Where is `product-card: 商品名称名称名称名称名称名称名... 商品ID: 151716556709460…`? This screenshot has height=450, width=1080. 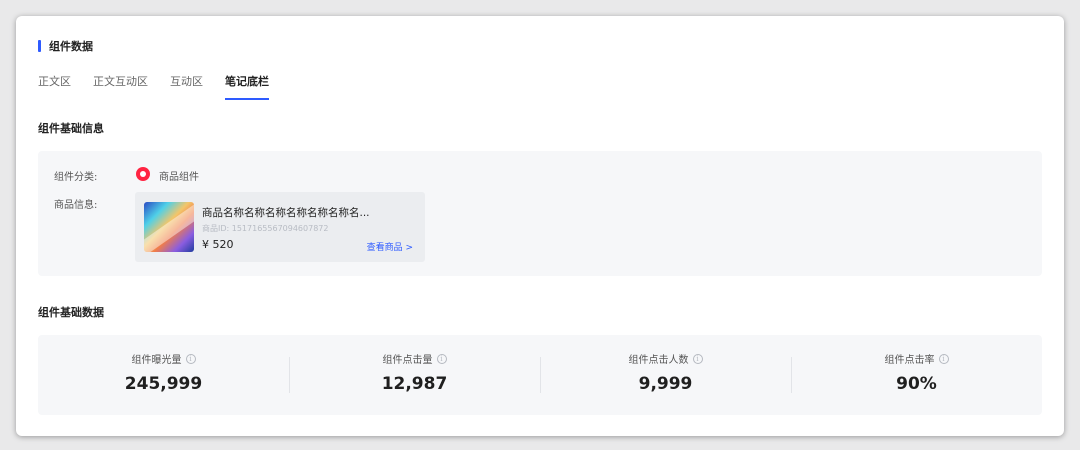 product-card: 商品名称名称名称名称名称名称名... 商品ID: 151716556709460… is located at coordinates (280, 227).